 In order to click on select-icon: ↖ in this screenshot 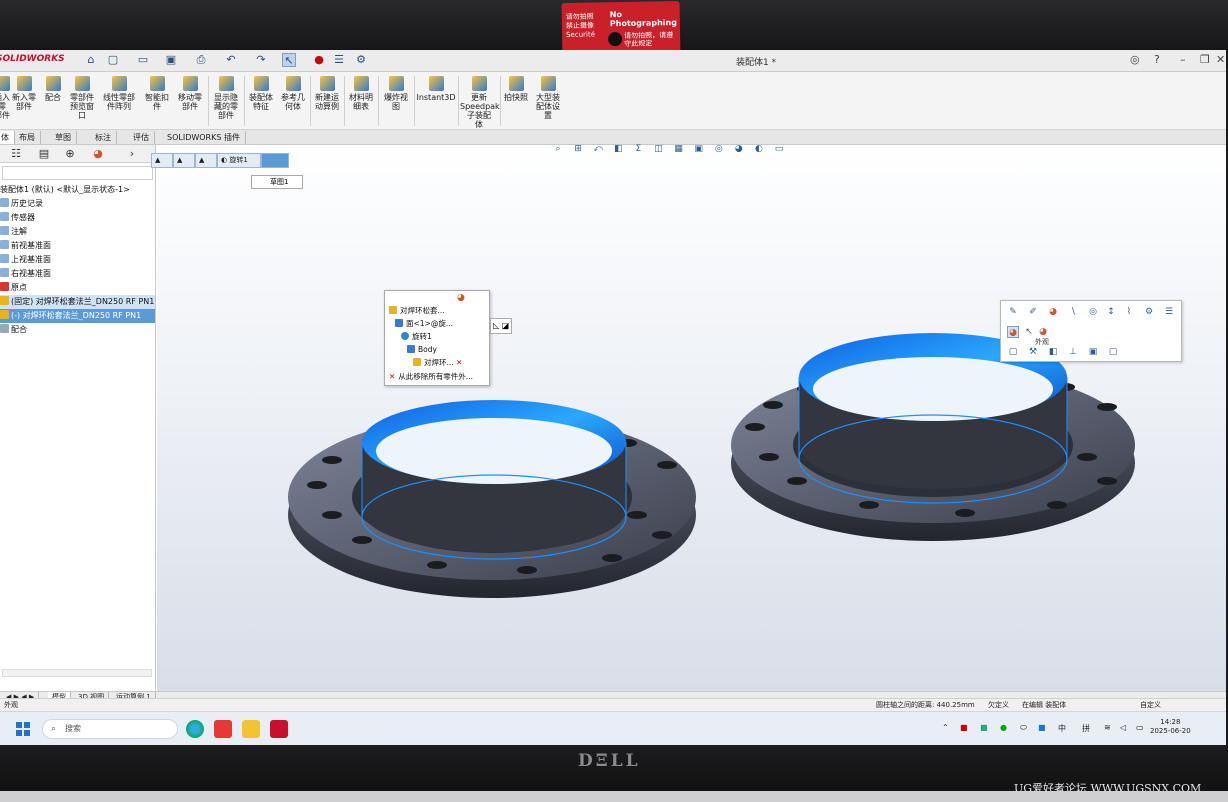, I will do `click(289, 60)`.